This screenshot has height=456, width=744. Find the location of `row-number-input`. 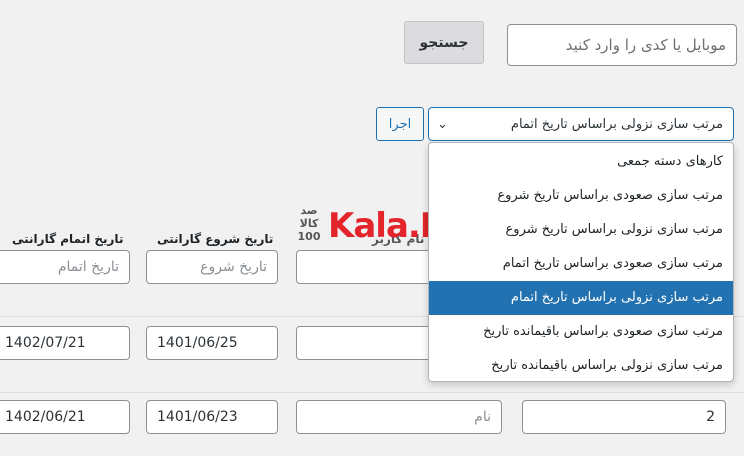

row-number-input is located at coordinates (624, 417).